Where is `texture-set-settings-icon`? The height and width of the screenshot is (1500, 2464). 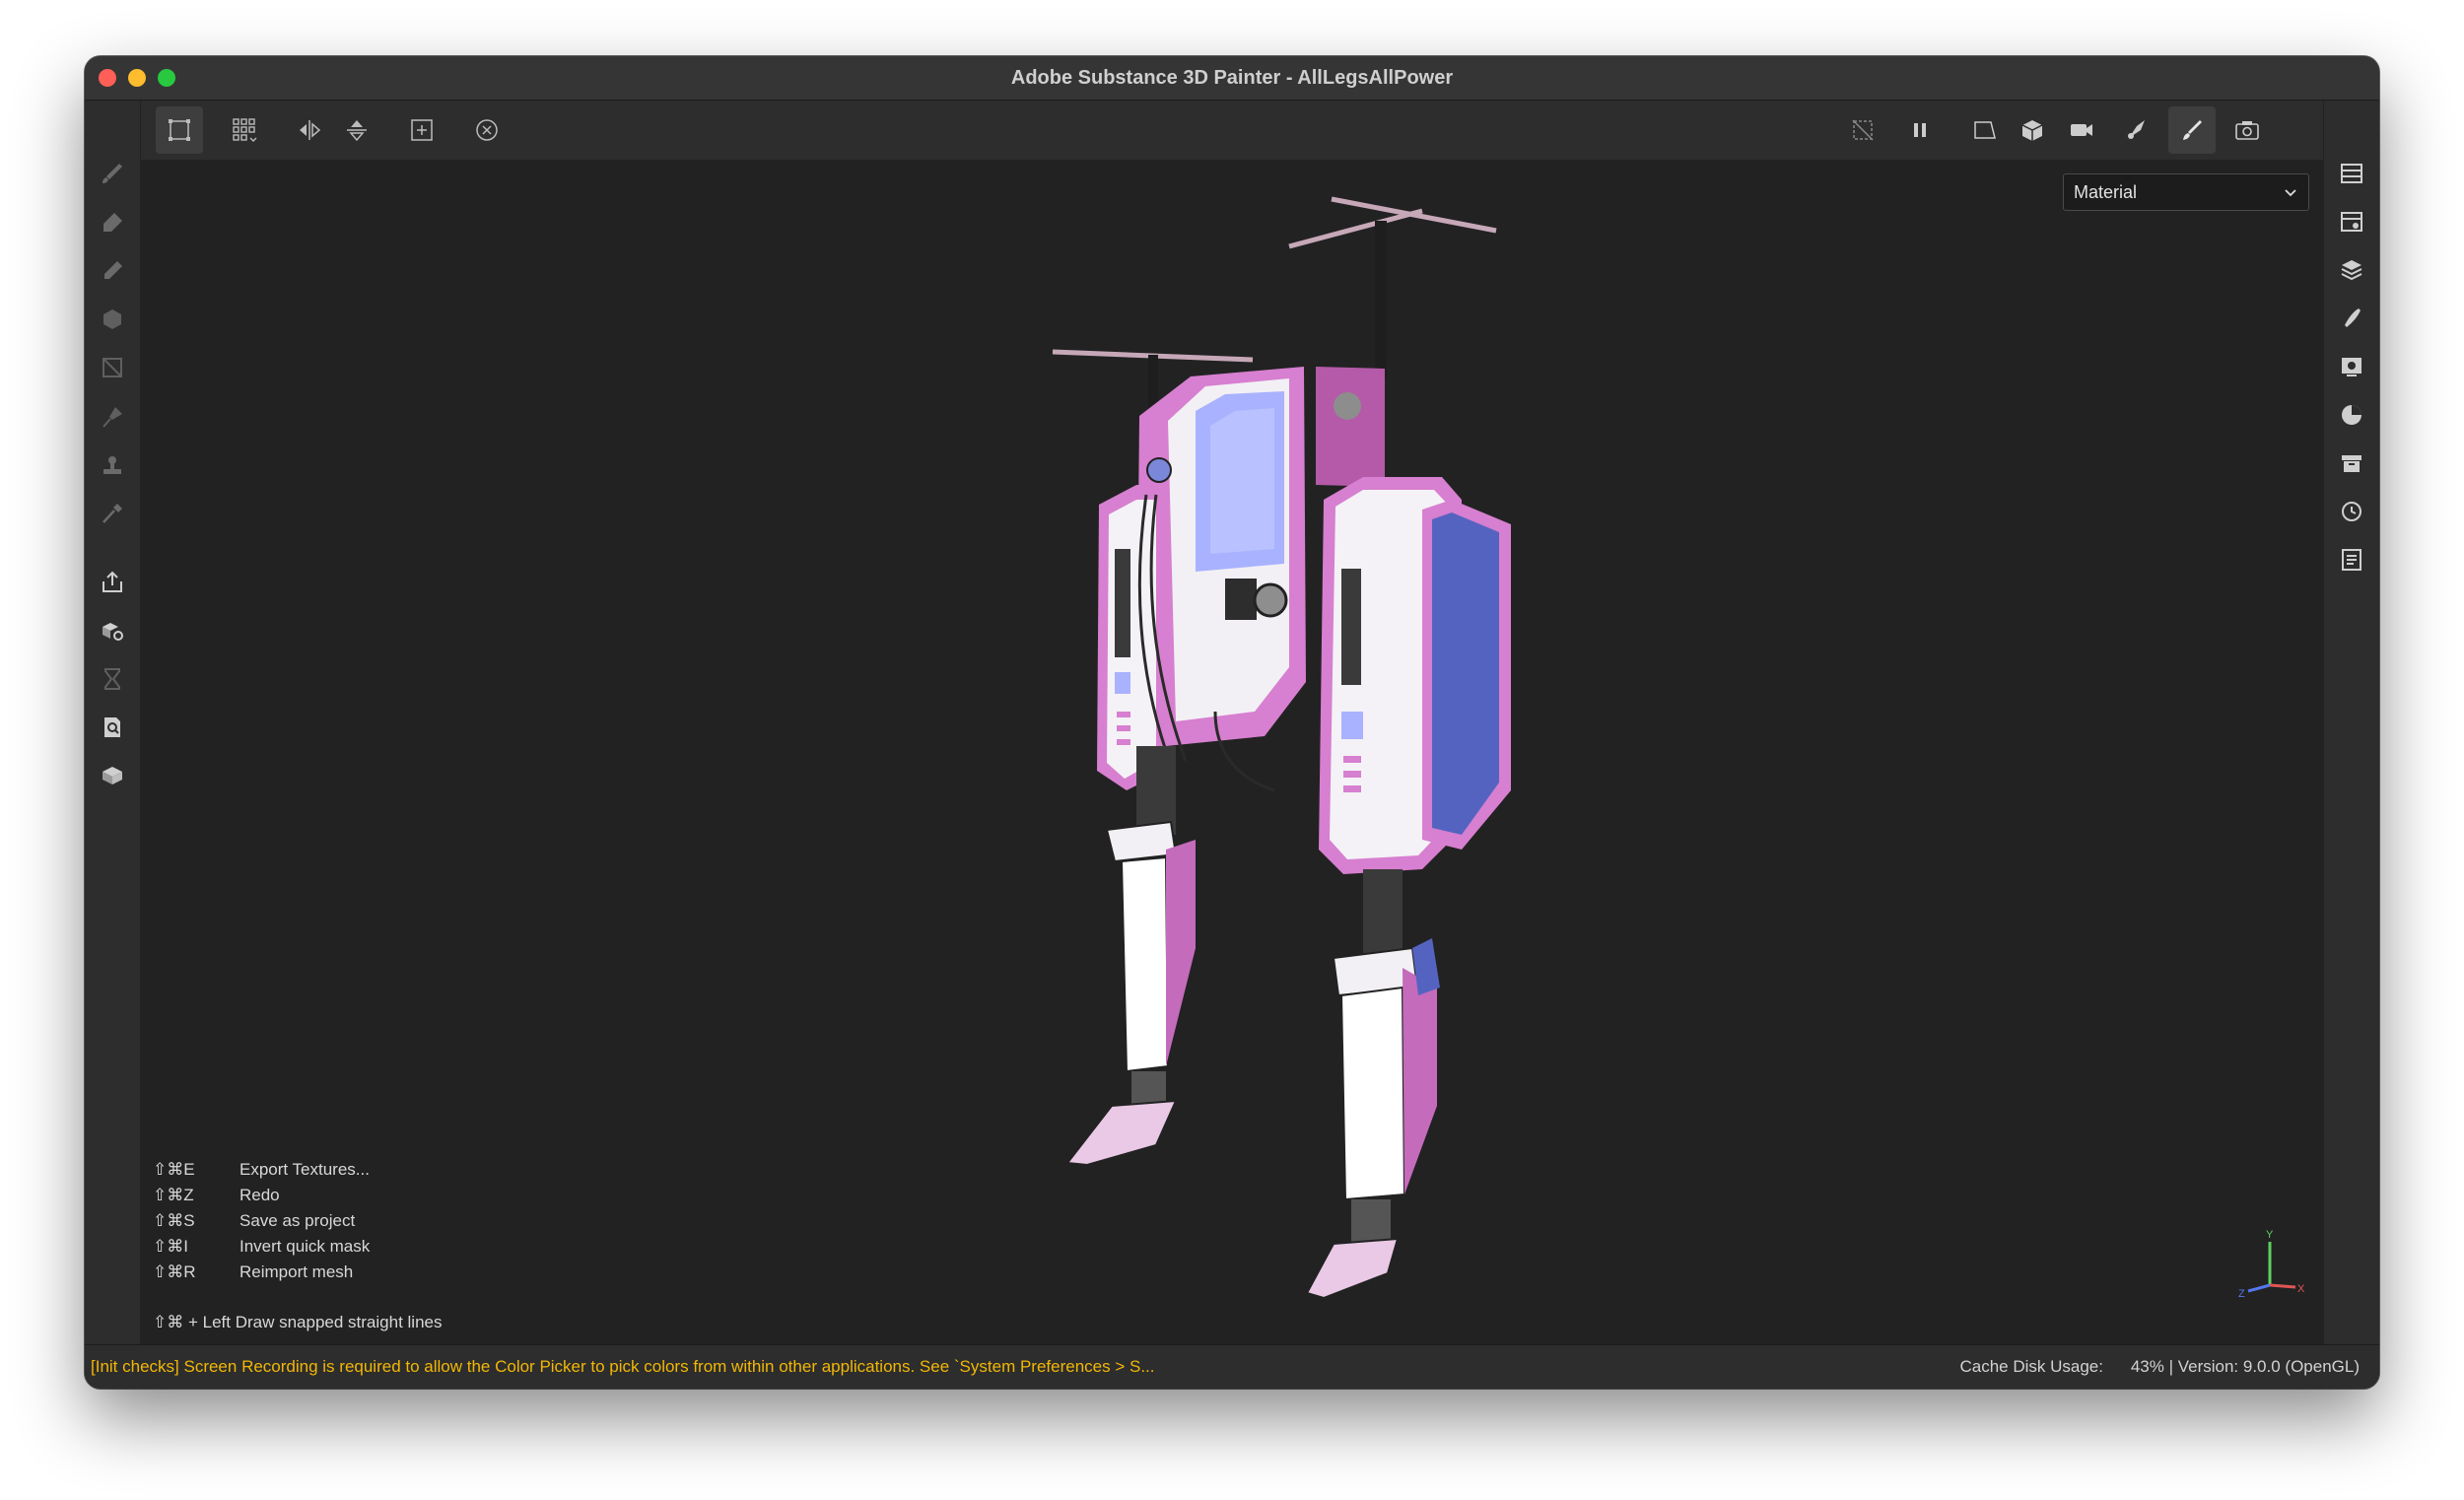 texture-set-settings-icon is located at coordinates (2351, 222).